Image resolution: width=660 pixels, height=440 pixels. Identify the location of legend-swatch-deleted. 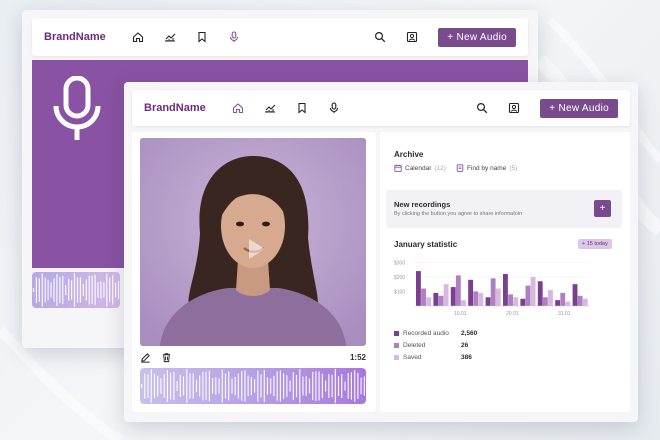
(396, 345).